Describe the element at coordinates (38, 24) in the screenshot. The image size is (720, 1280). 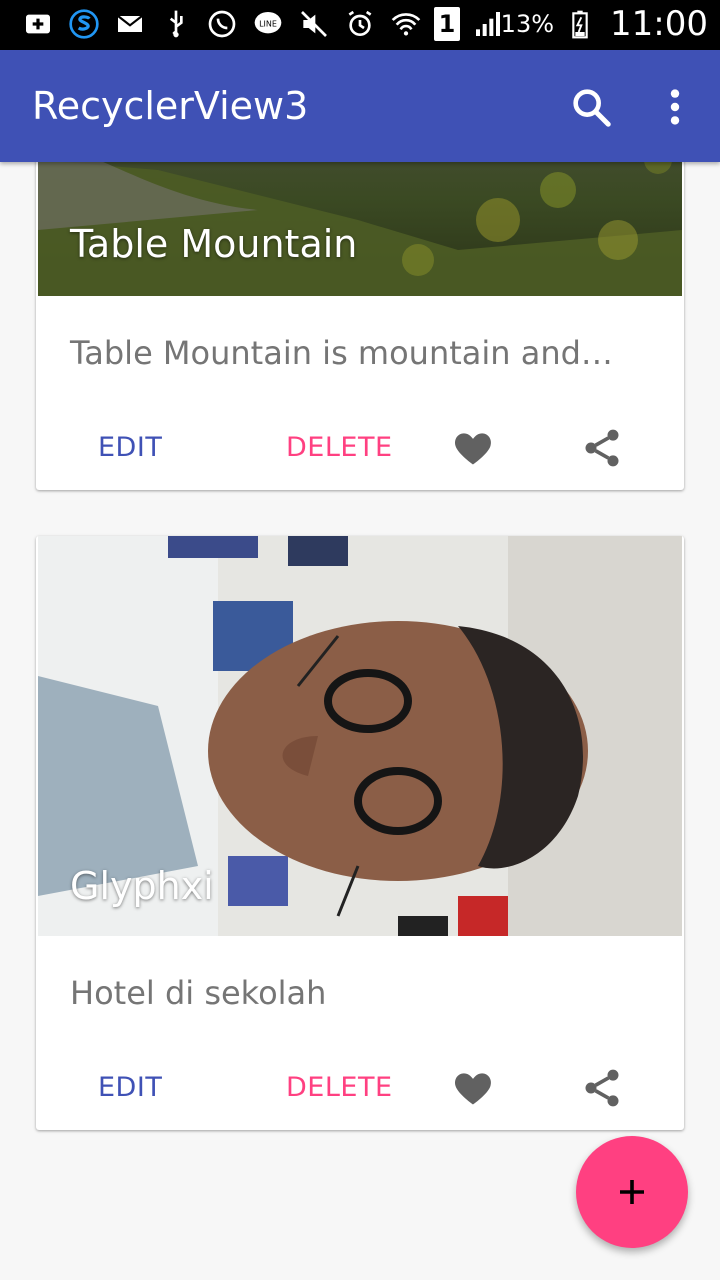
I see `add-box-icon` at that location.